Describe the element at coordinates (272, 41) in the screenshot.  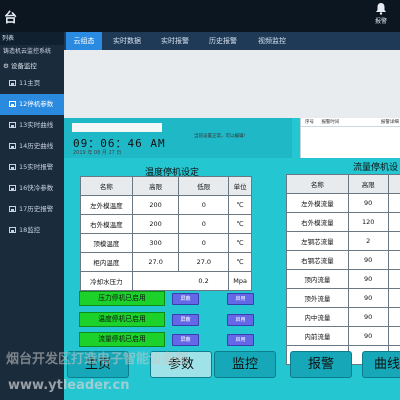
I see `tab-video-monitor: 视频监控` at that location.